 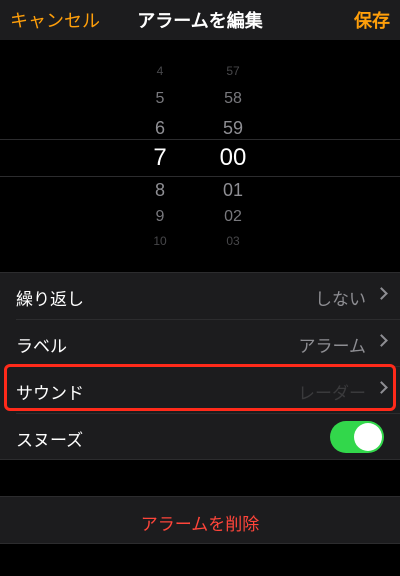 I want to click on snooze-toggle, so click(x=357, y=437).